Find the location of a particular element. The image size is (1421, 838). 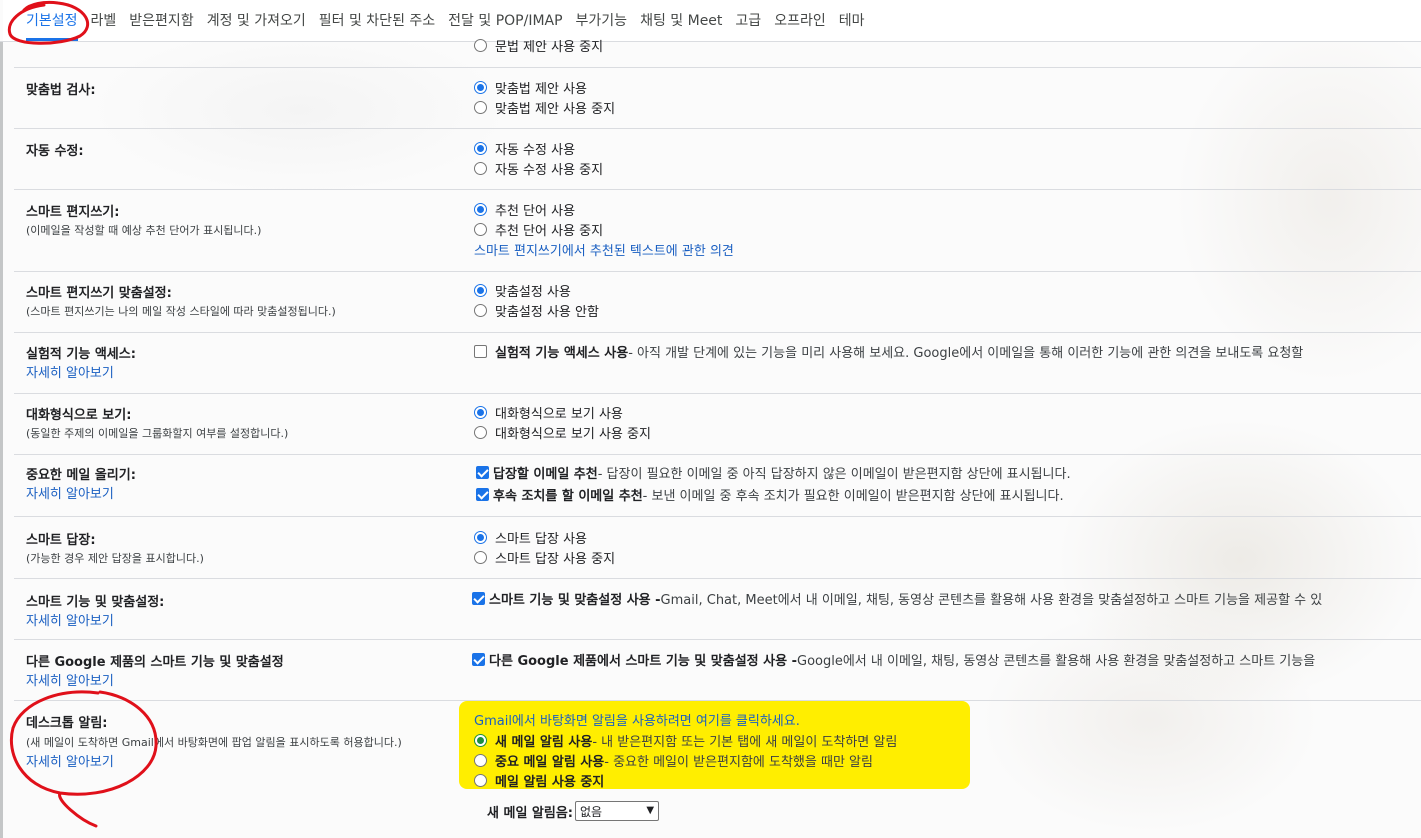

tab-advanced: 고급 is located at coordinates (748, 20).